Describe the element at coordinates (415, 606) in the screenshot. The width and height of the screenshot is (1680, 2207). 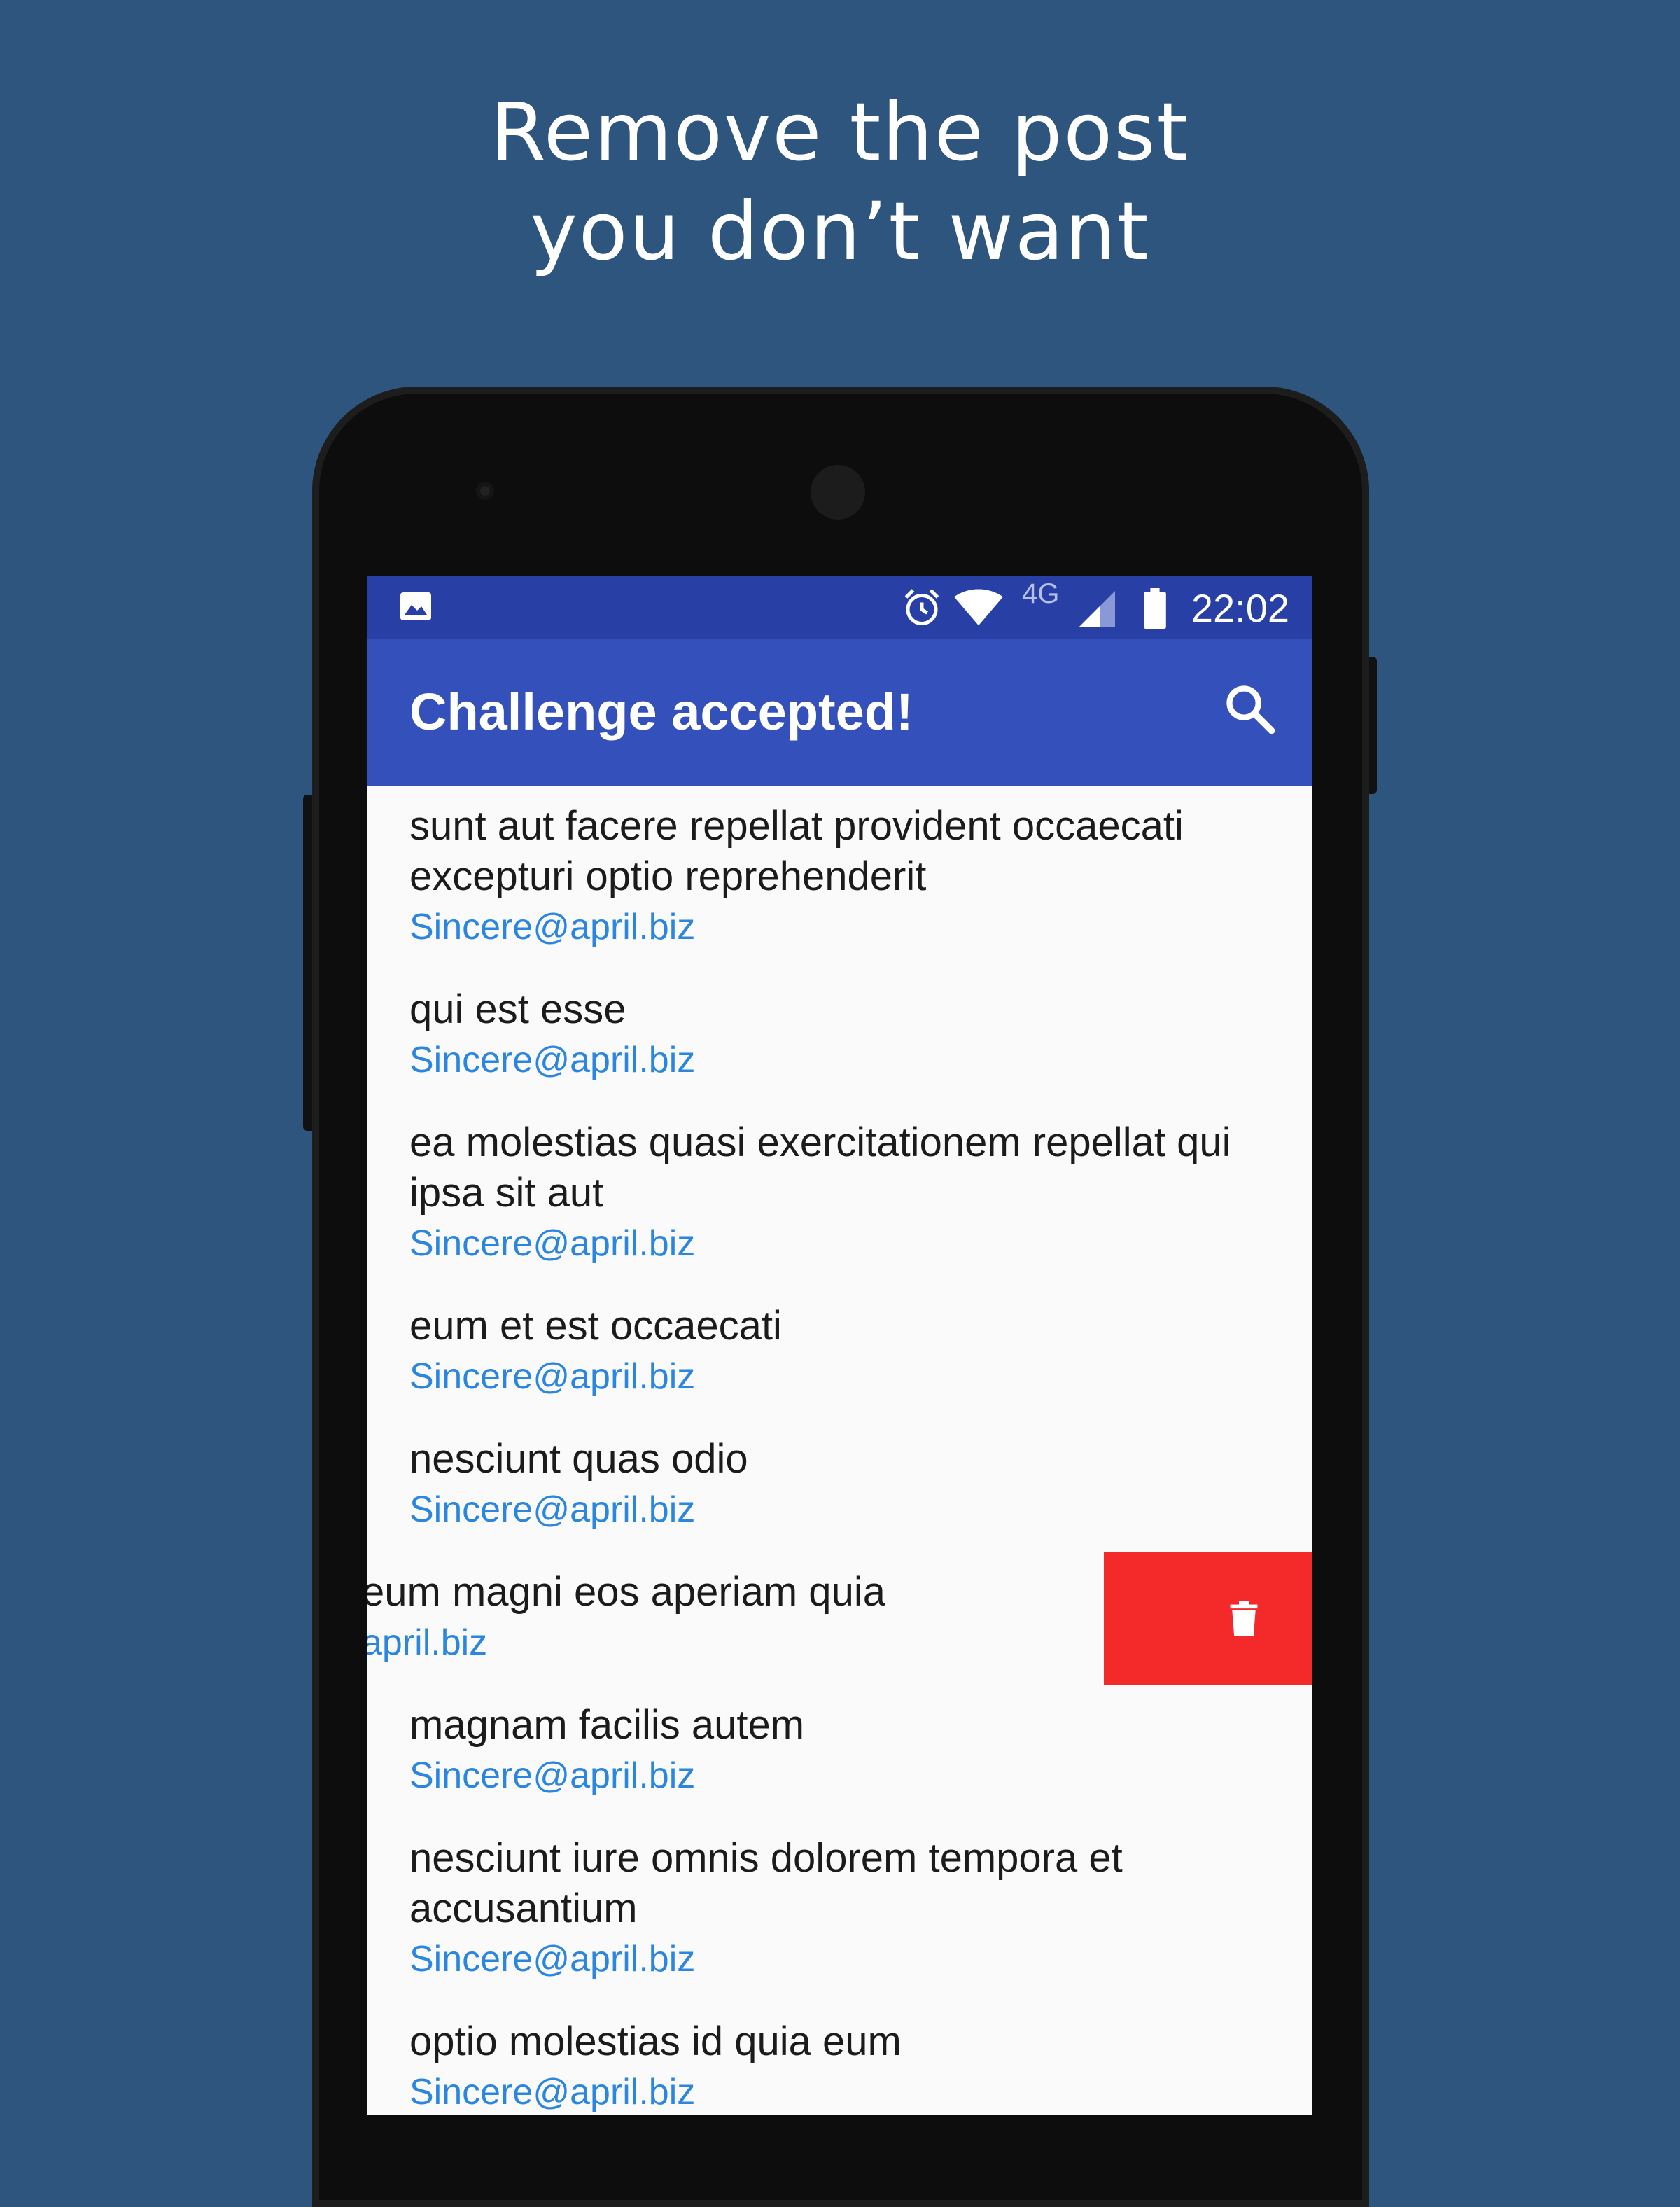
I see `image-notification-icon` at that location.